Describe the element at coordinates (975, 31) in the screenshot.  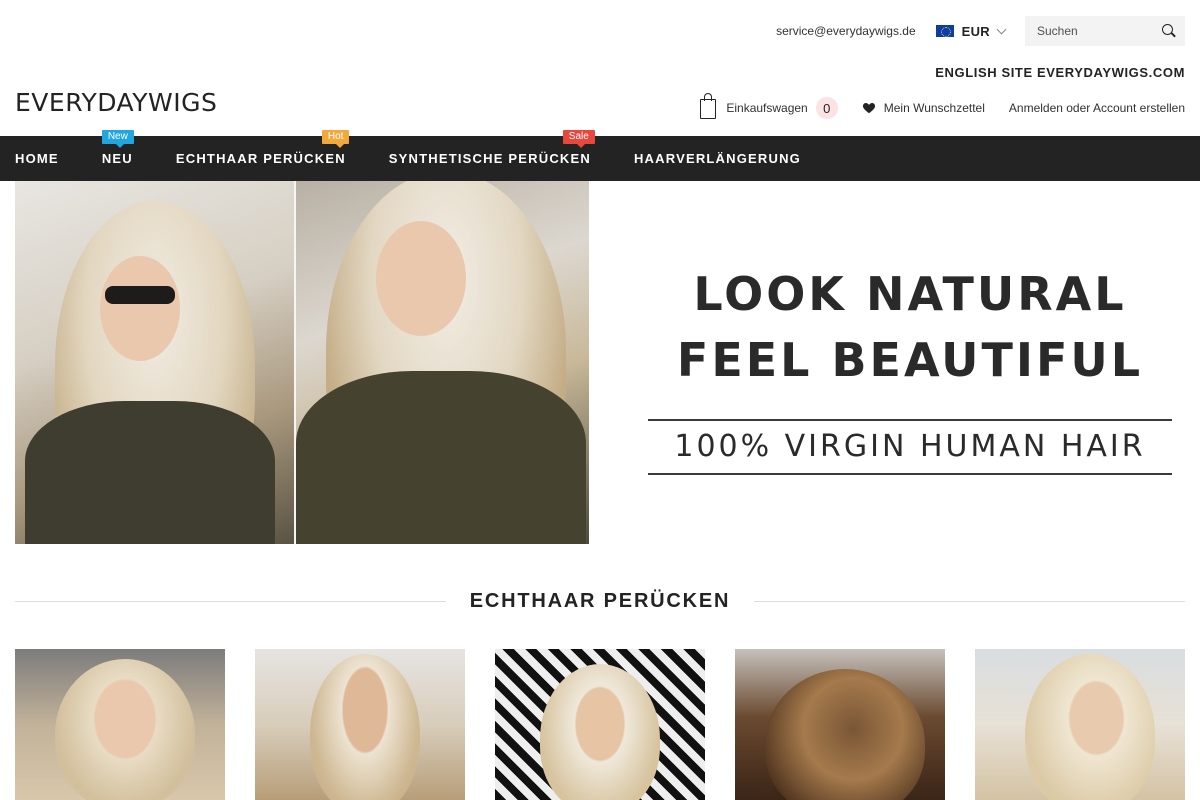
I see `currency-code: EUR` at that location.